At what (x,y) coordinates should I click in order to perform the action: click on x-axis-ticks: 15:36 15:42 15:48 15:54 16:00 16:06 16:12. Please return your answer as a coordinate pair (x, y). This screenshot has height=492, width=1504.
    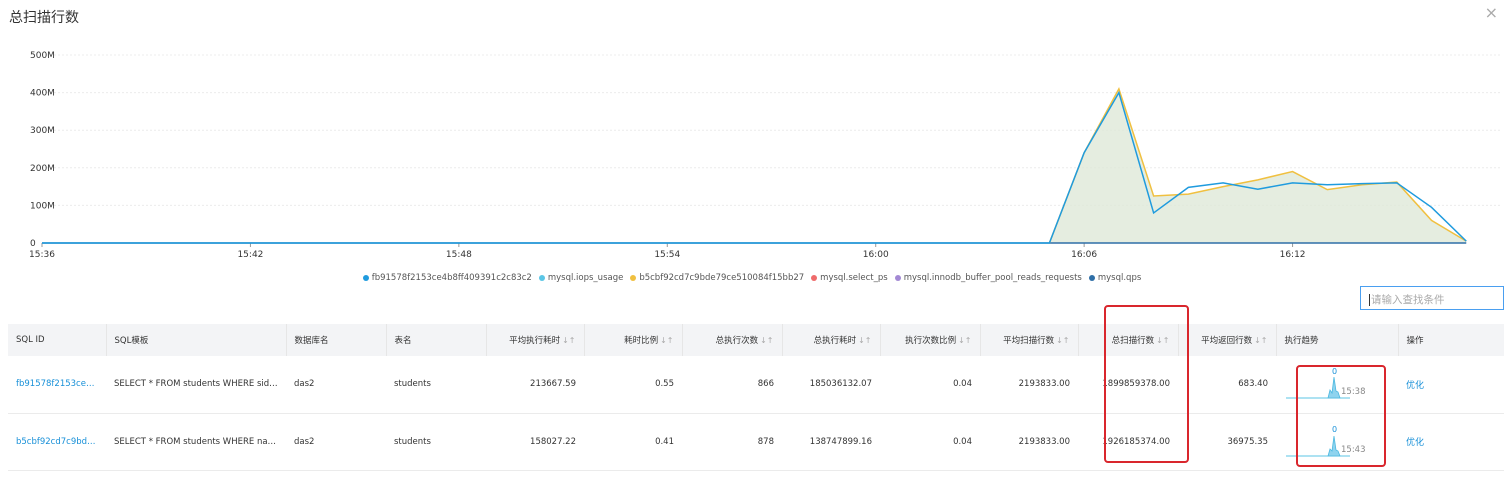
    Looking at the image, I should click on (667, 251).